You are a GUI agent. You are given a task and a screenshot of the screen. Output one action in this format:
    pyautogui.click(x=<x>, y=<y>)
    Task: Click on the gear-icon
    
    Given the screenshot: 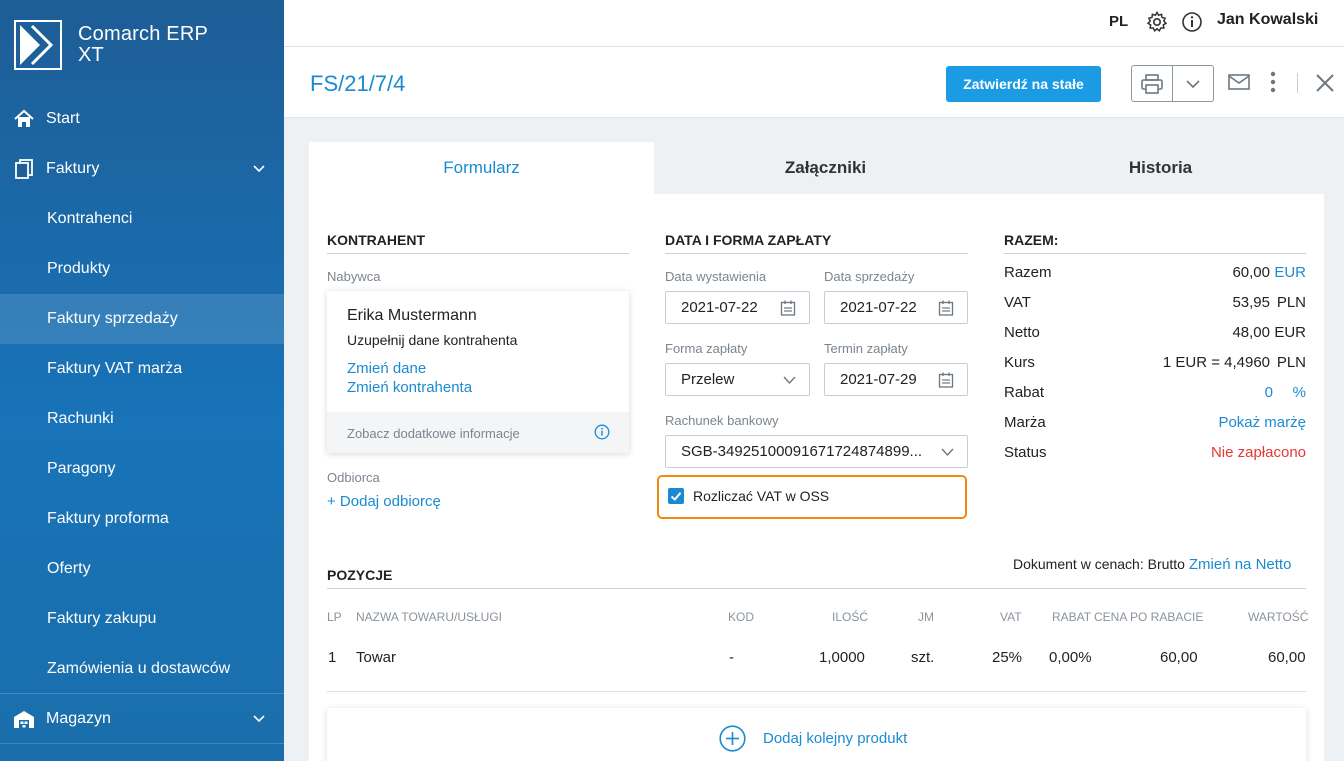 What is the action you would take?
    pyautogui.click(x=1157, y=22)
    